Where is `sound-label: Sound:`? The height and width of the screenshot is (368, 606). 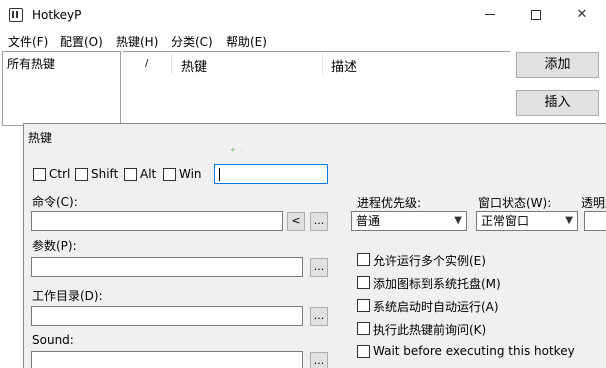
sound-label: Sound: is located at coordinates (53, 340).